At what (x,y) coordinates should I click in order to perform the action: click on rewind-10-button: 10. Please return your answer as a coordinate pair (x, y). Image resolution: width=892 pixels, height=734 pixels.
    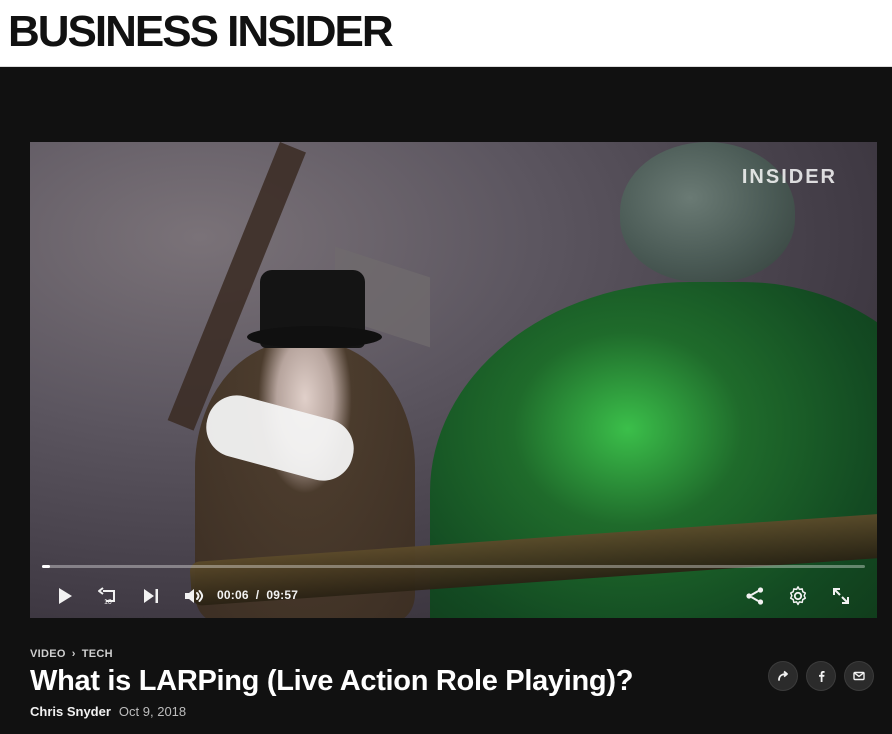
    Looking at the image, I should click on (108, 596).